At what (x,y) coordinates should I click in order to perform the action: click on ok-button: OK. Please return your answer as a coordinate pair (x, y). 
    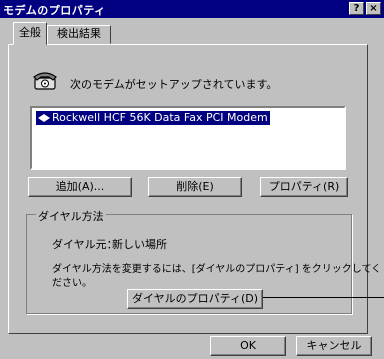
    Looking at the image, I should click on (248, 346).